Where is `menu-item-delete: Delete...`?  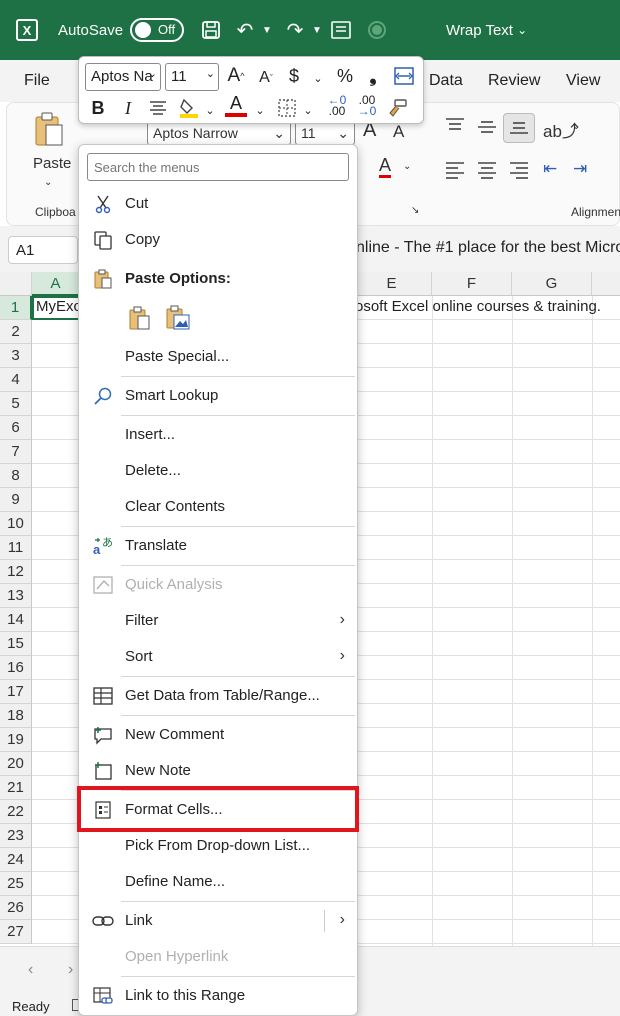 menu-item-delete: Delete... is located at coordinates (218, 471).